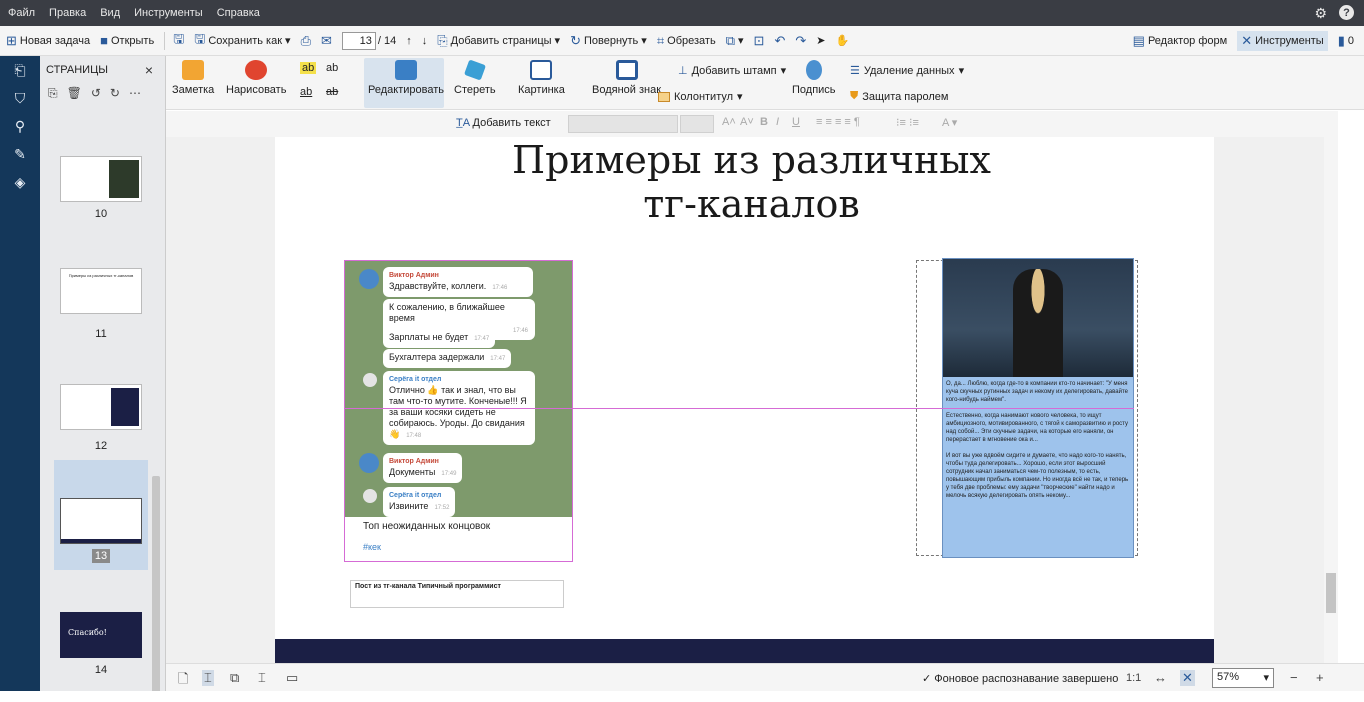 This screenshot has height=702, width=1364. Describe the element at coordinates (67, 13) in the screenshot. I see `menu-edit: Правка` at that location.